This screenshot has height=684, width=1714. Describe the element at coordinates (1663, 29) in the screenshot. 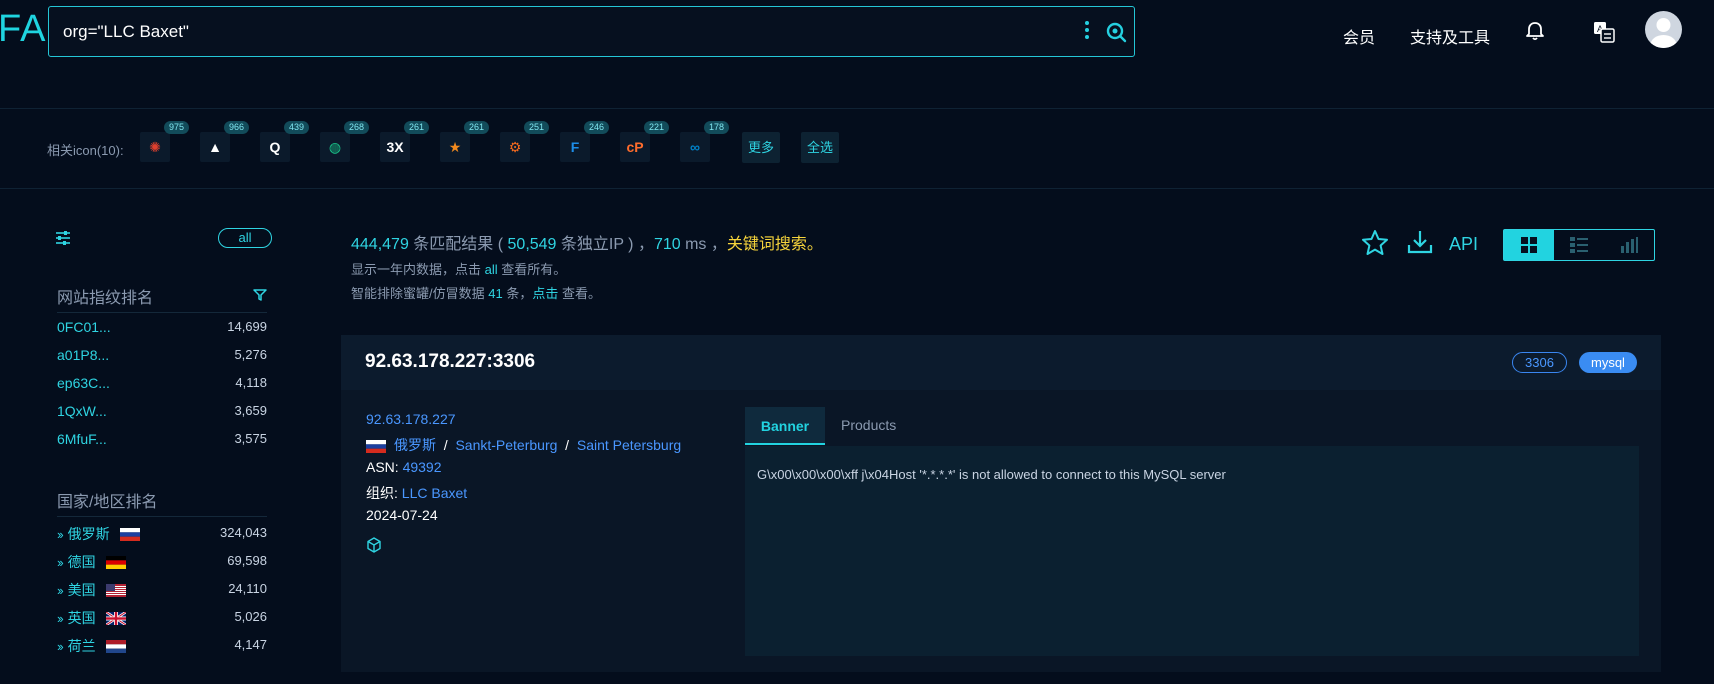

I see `avatar` at that location.